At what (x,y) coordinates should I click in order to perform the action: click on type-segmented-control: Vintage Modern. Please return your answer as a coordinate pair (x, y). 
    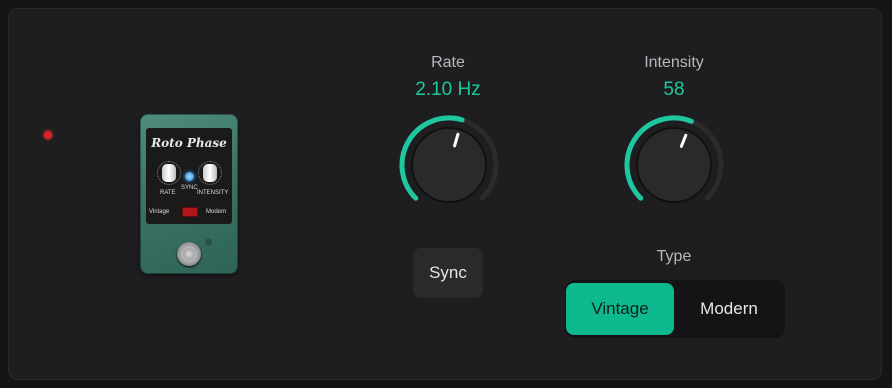
    Looking at the image, I should click on (675, 309).